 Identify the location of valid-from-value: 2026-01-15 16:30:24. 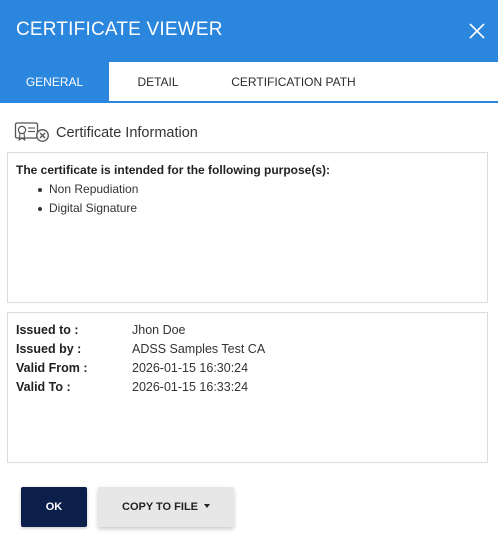
(190, 368).